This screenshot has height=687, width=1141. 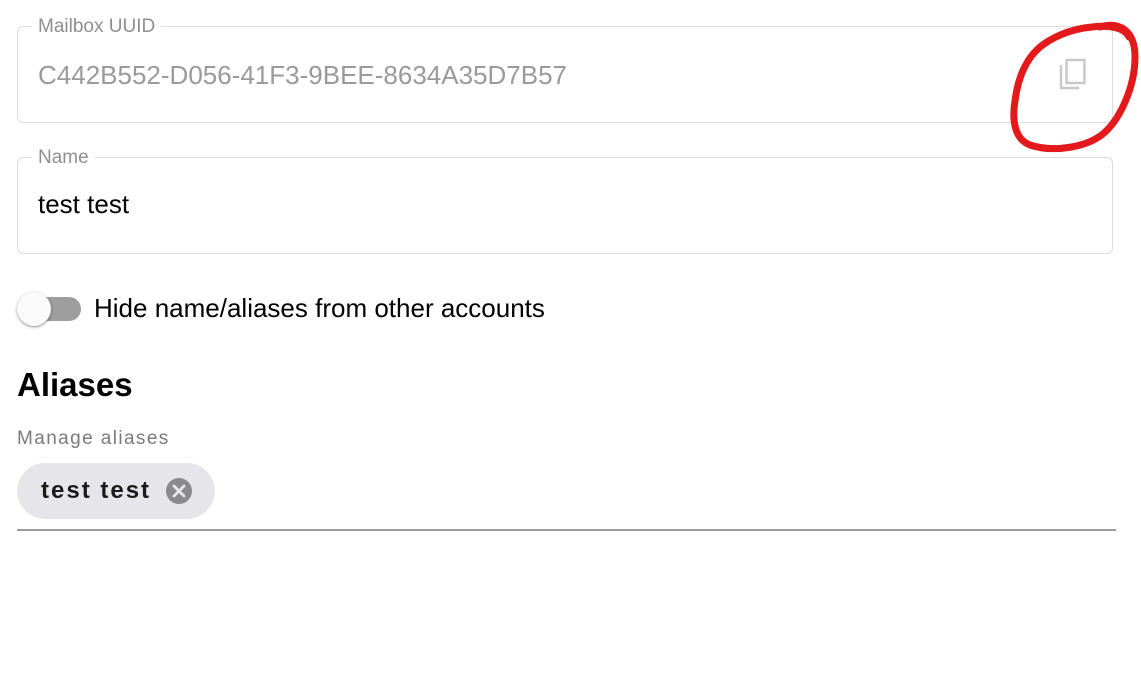 What do you see at coordinates (93, 438) in the screenshot?
I see `manage-aliases-label: Manage aliases` at bounding box center [93, 438].